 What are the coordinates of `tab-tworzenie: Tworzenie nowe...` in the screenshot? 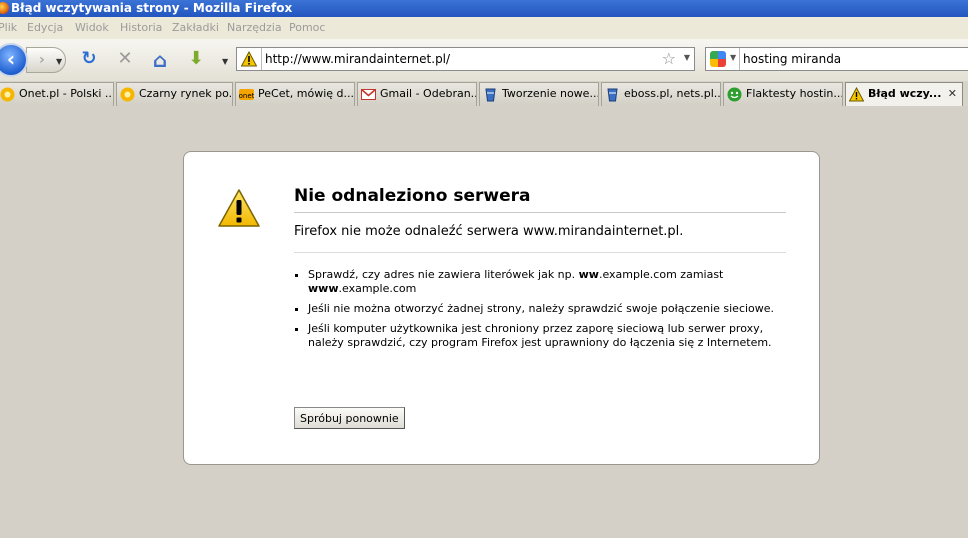 It's located at (539, 94).